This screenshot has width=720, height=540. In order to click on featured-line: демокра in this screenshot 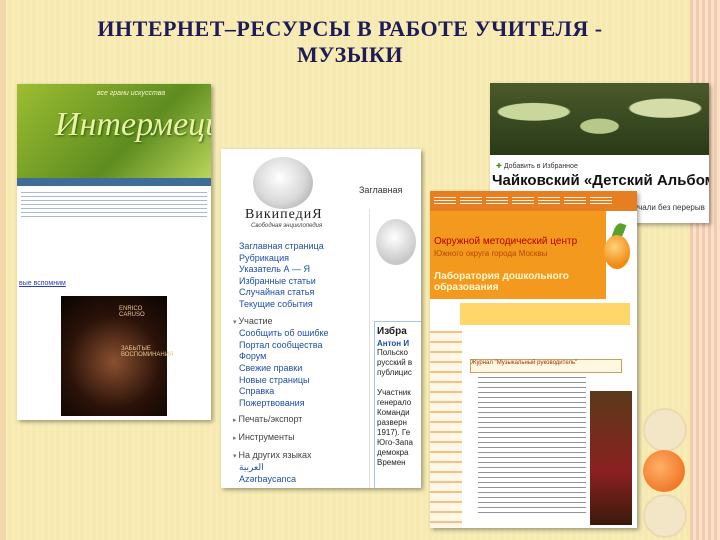, I will do `click(393, 452)`.